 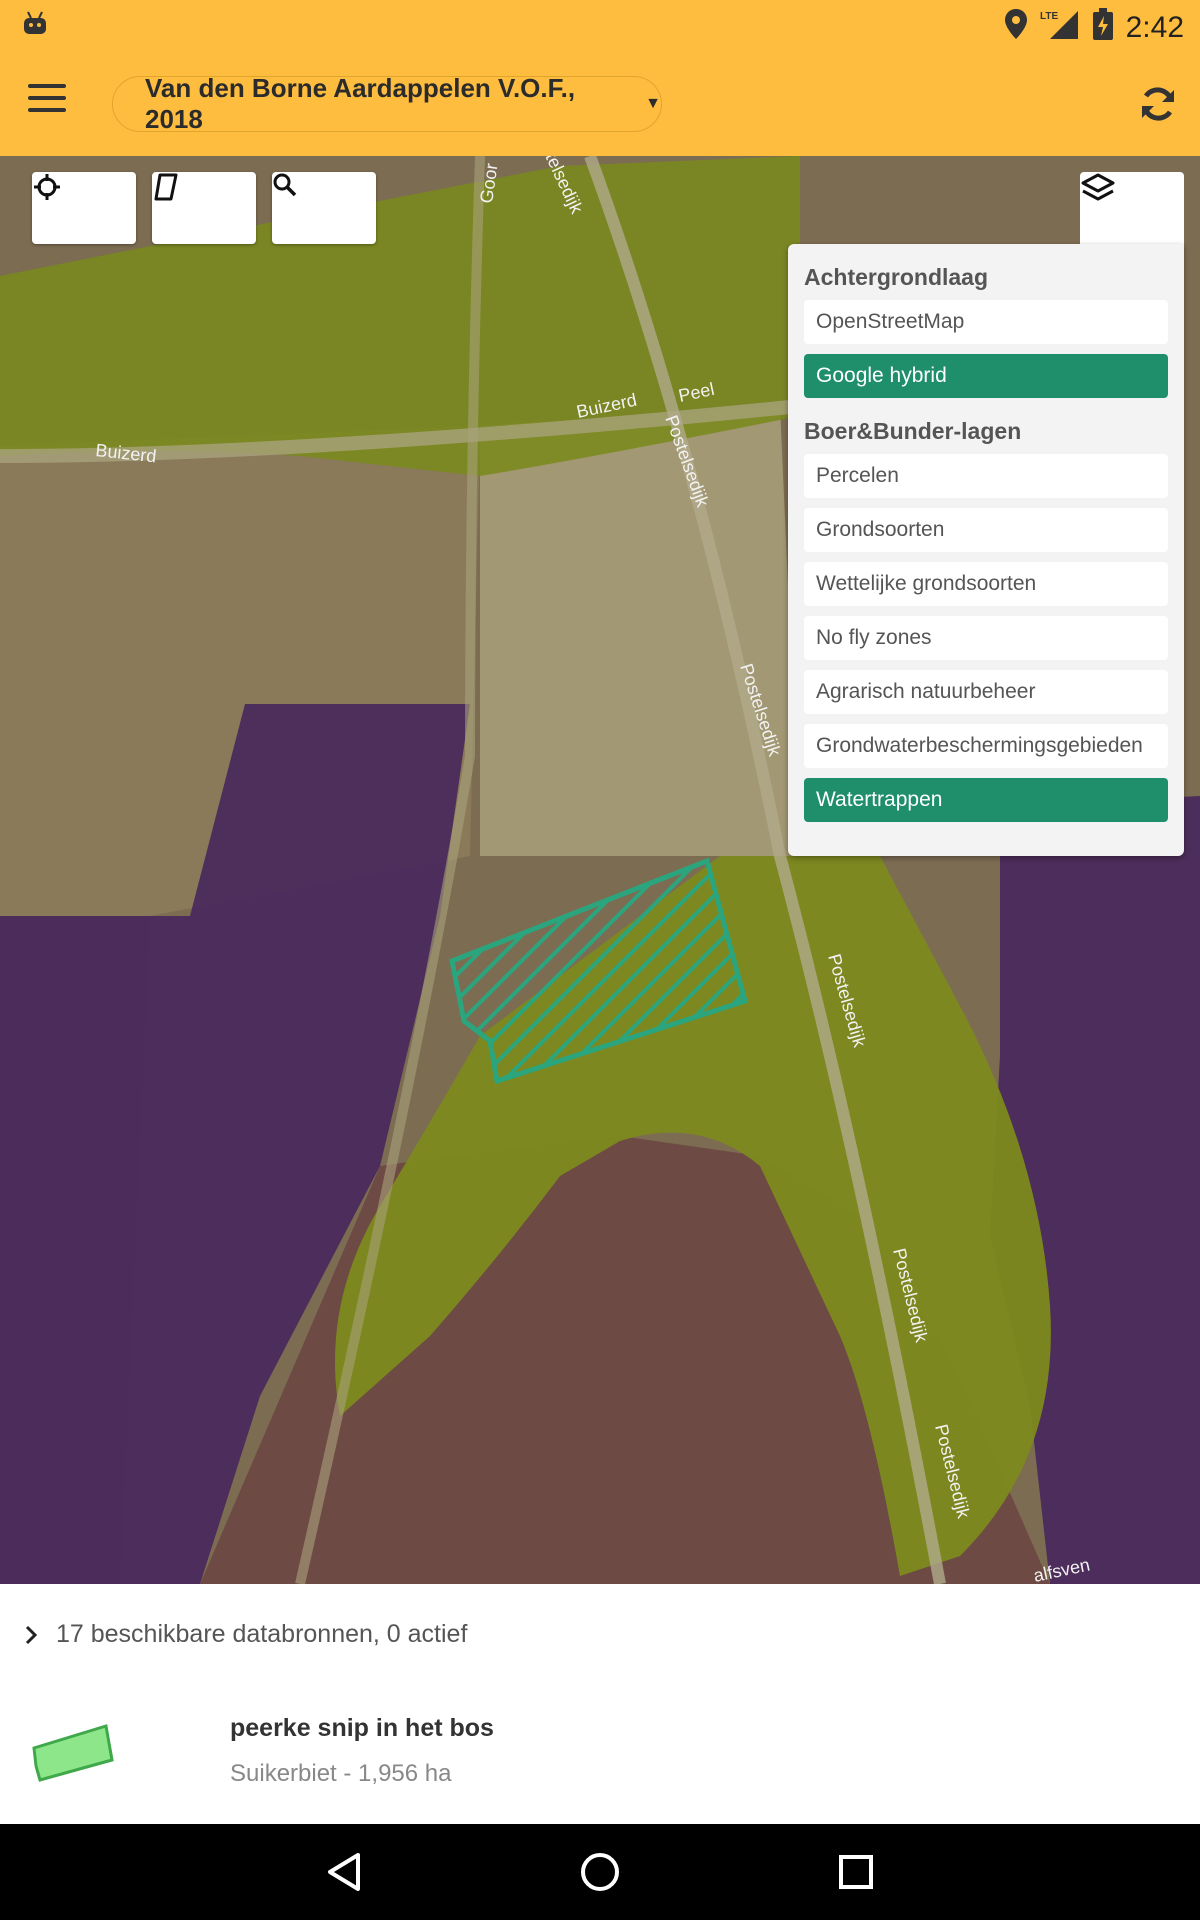 What do you see at coordinates (896, 277) in the screenshot?
I see `background-layer-heading: Achtergrondlaag` at bounding box center [896, 277].